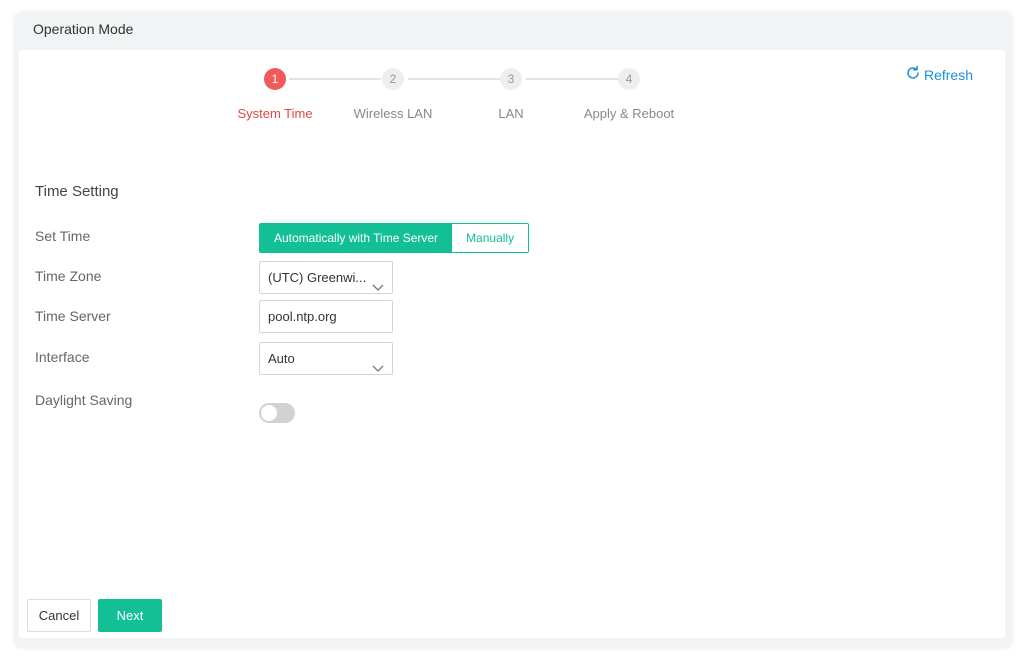 The height and width of the screenshot is (661, 1025). I want to click on step-2-indicator: 2, so click(393, 79).